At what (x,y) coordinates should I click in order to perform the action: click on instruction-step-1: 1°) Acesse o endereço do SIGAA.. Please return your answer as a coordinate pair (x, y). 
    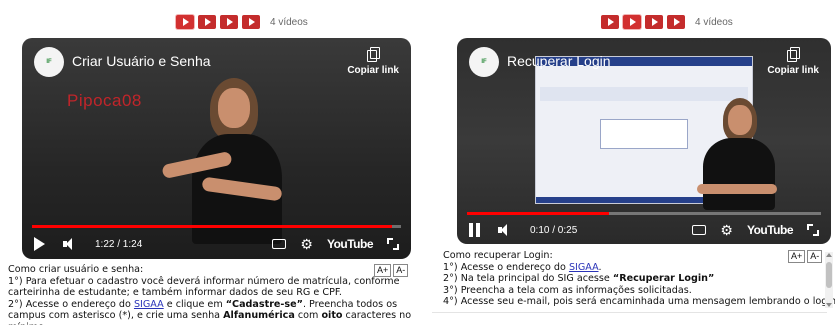
    Looking at the image, I should click on (522, 267).